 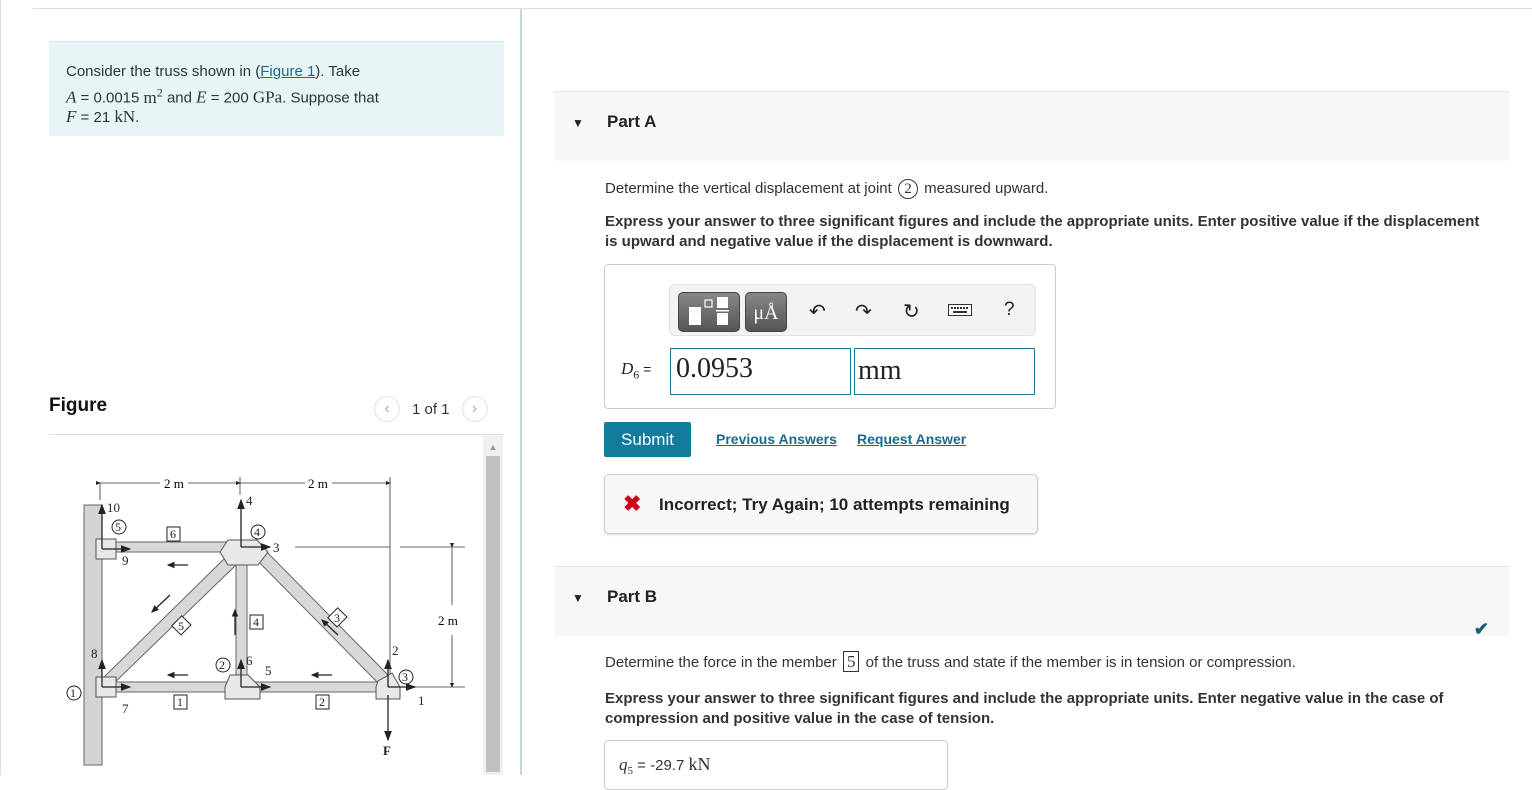 What do you see at coordinates (448, 620) in the screenshot?
I see `dim-label-height: 2 m` at bounding box center [448, 620].